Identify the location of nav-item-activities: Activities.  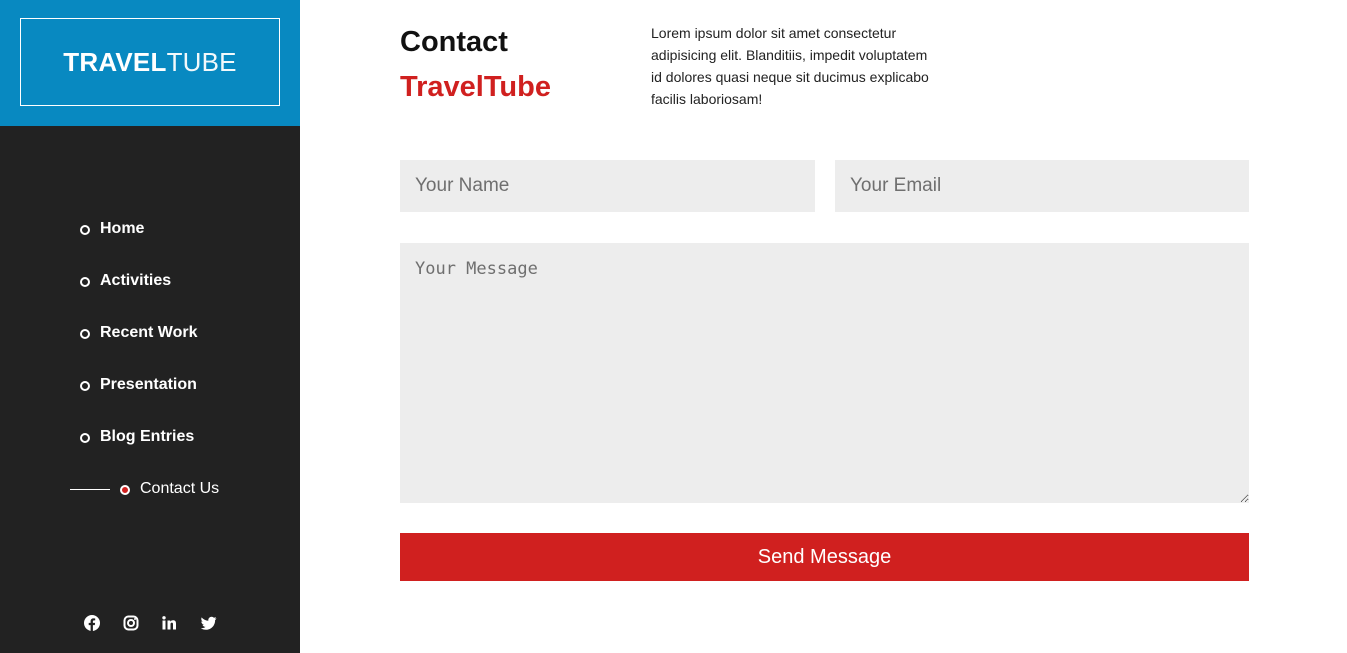
(150, 282).